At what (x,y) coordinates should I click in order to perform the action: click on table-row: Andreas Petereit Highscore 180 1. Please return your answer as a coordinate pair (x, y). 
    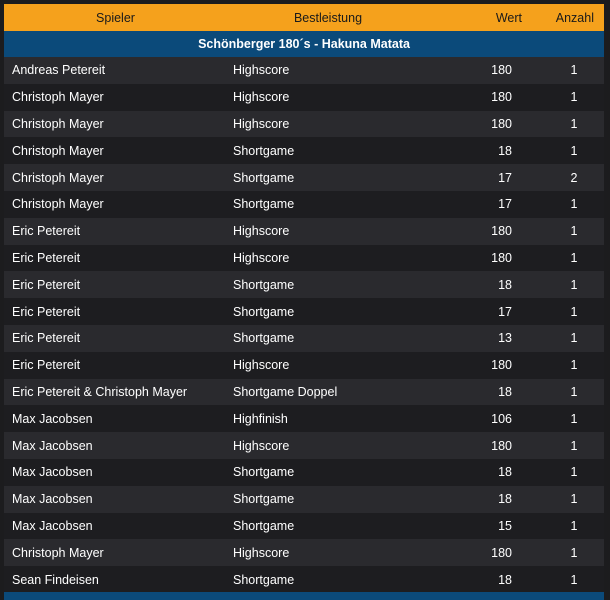
    Looking at the image, I should click on (304, 70).